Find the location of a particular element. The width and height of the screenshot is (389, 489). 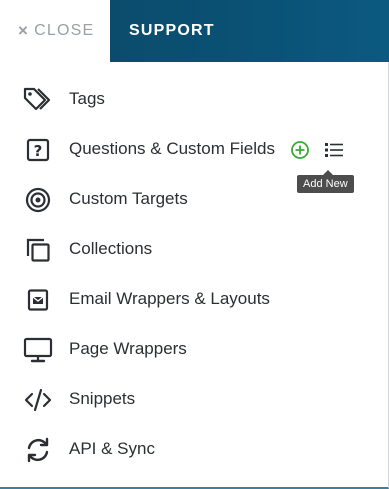

list-icon is located at coordinates (334, 150).